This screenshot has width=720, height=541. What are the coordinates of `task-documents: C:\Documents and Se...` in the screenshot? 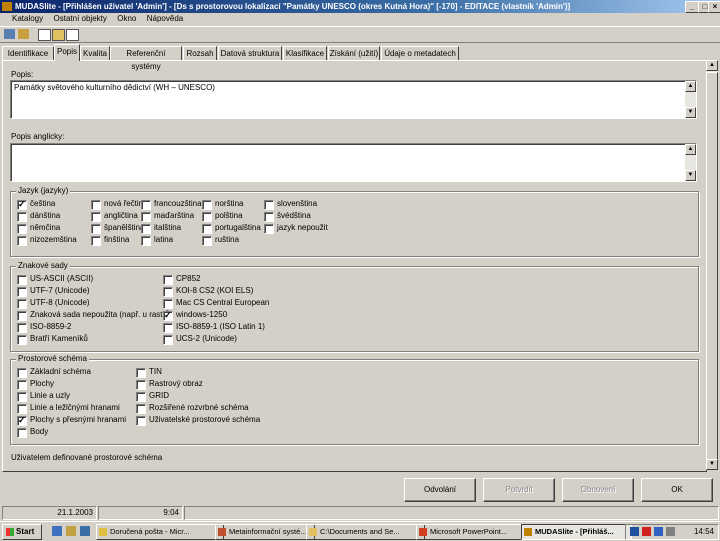 It's located at (365, 532).